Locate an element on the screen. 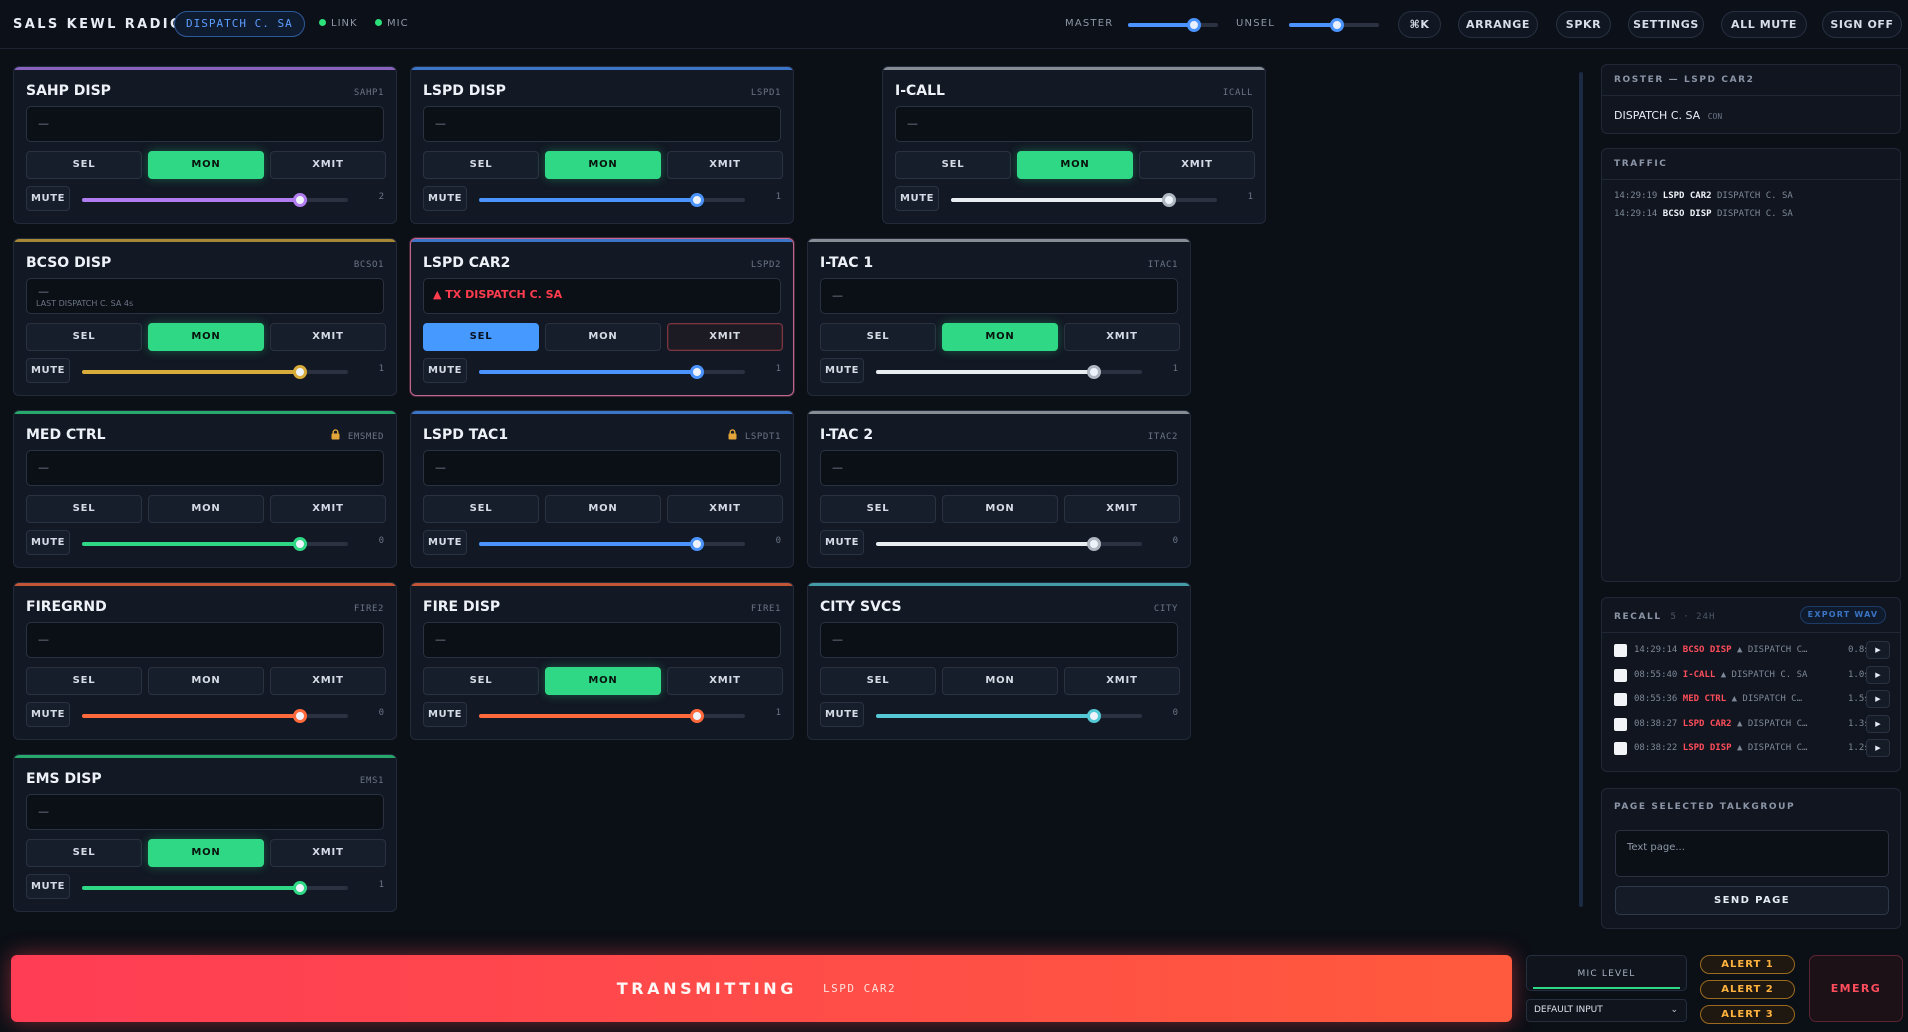  talkgroup-panel-i-tac-1: I-TAC 1 ITAC1 — SEL MON XMIT MUTE 1 is located at coordinates (999, 317).